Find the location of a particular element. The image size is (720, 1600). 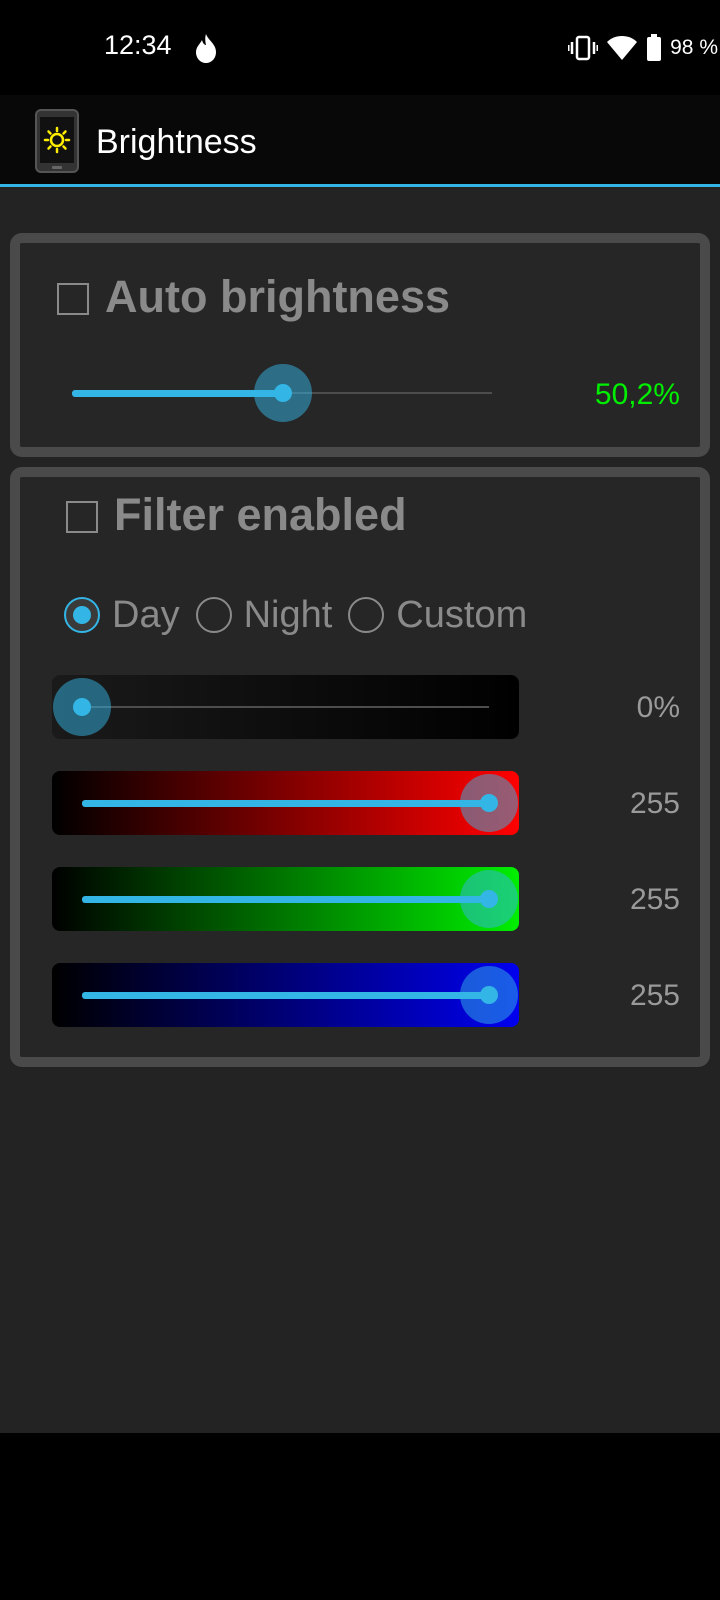

auto-brightness-panel: Auto brightness 50,2% is located at coordinates (360, 345).